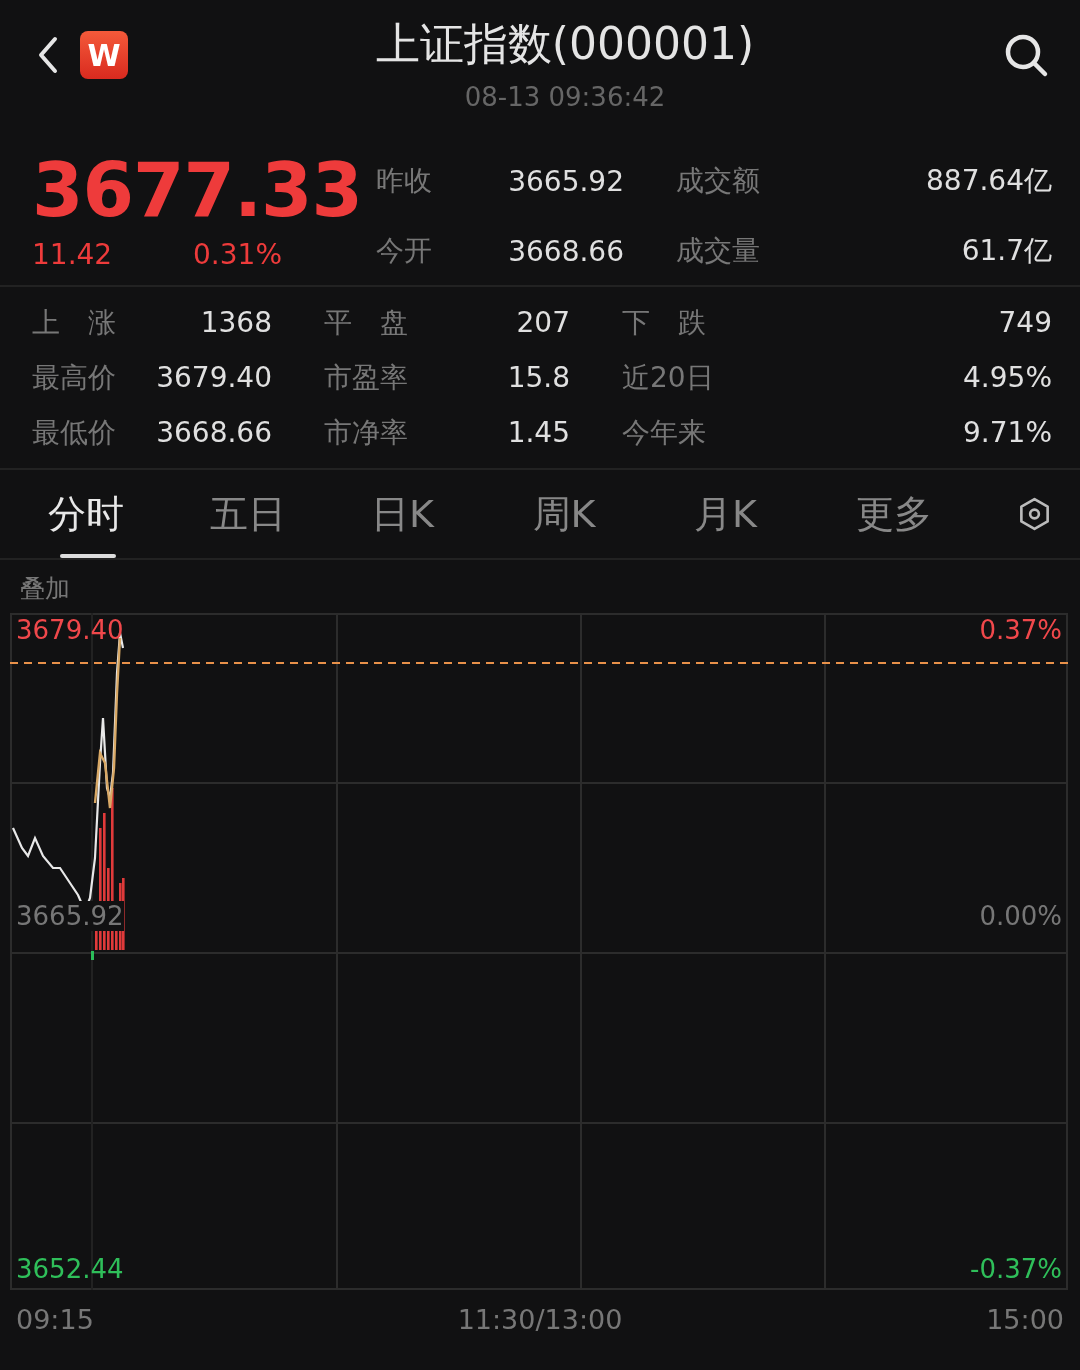  Describe the element at coordinates (1016, 1269) in the screenshot. I see `axis-label: -0.37%` at that location.